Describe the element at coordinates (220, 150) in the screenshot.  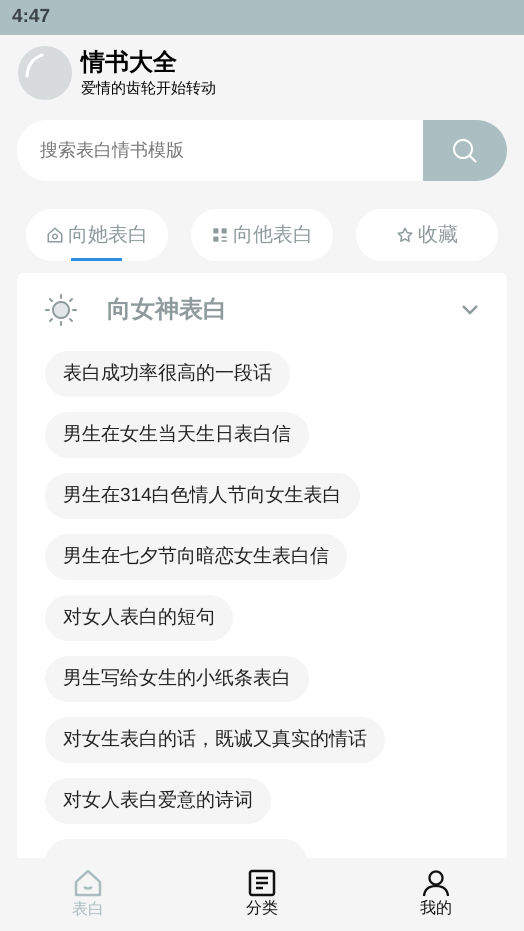
I see `search-field: 搜索表白情书模版` at that location.